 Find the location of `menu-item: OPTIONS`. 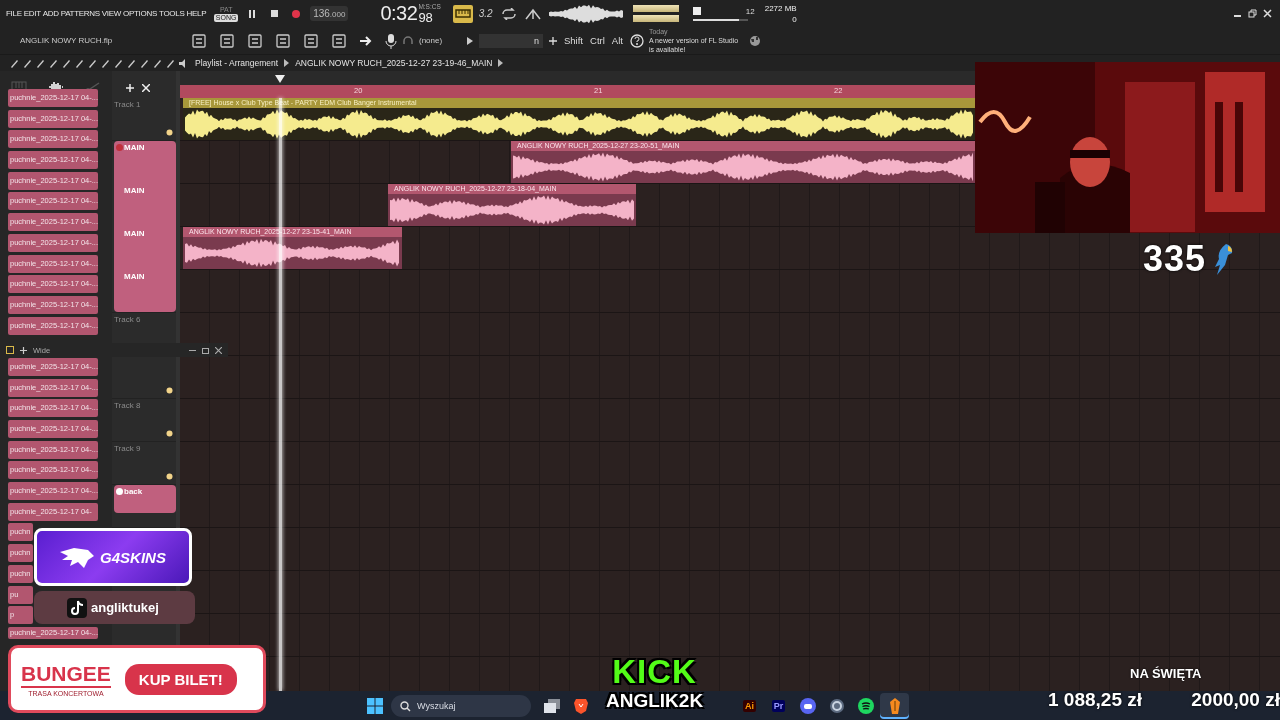

menu-item: OPTIONS is located at coordinates (140, 13).